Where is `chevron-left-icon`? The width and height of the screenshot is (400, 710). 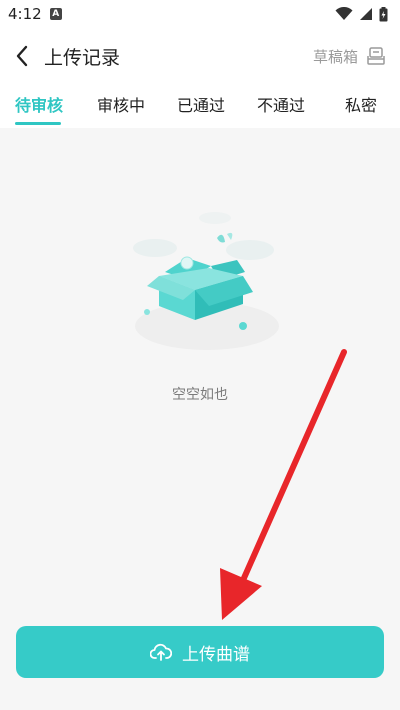
chevron-left-icon is located at coordinates (22, 56).